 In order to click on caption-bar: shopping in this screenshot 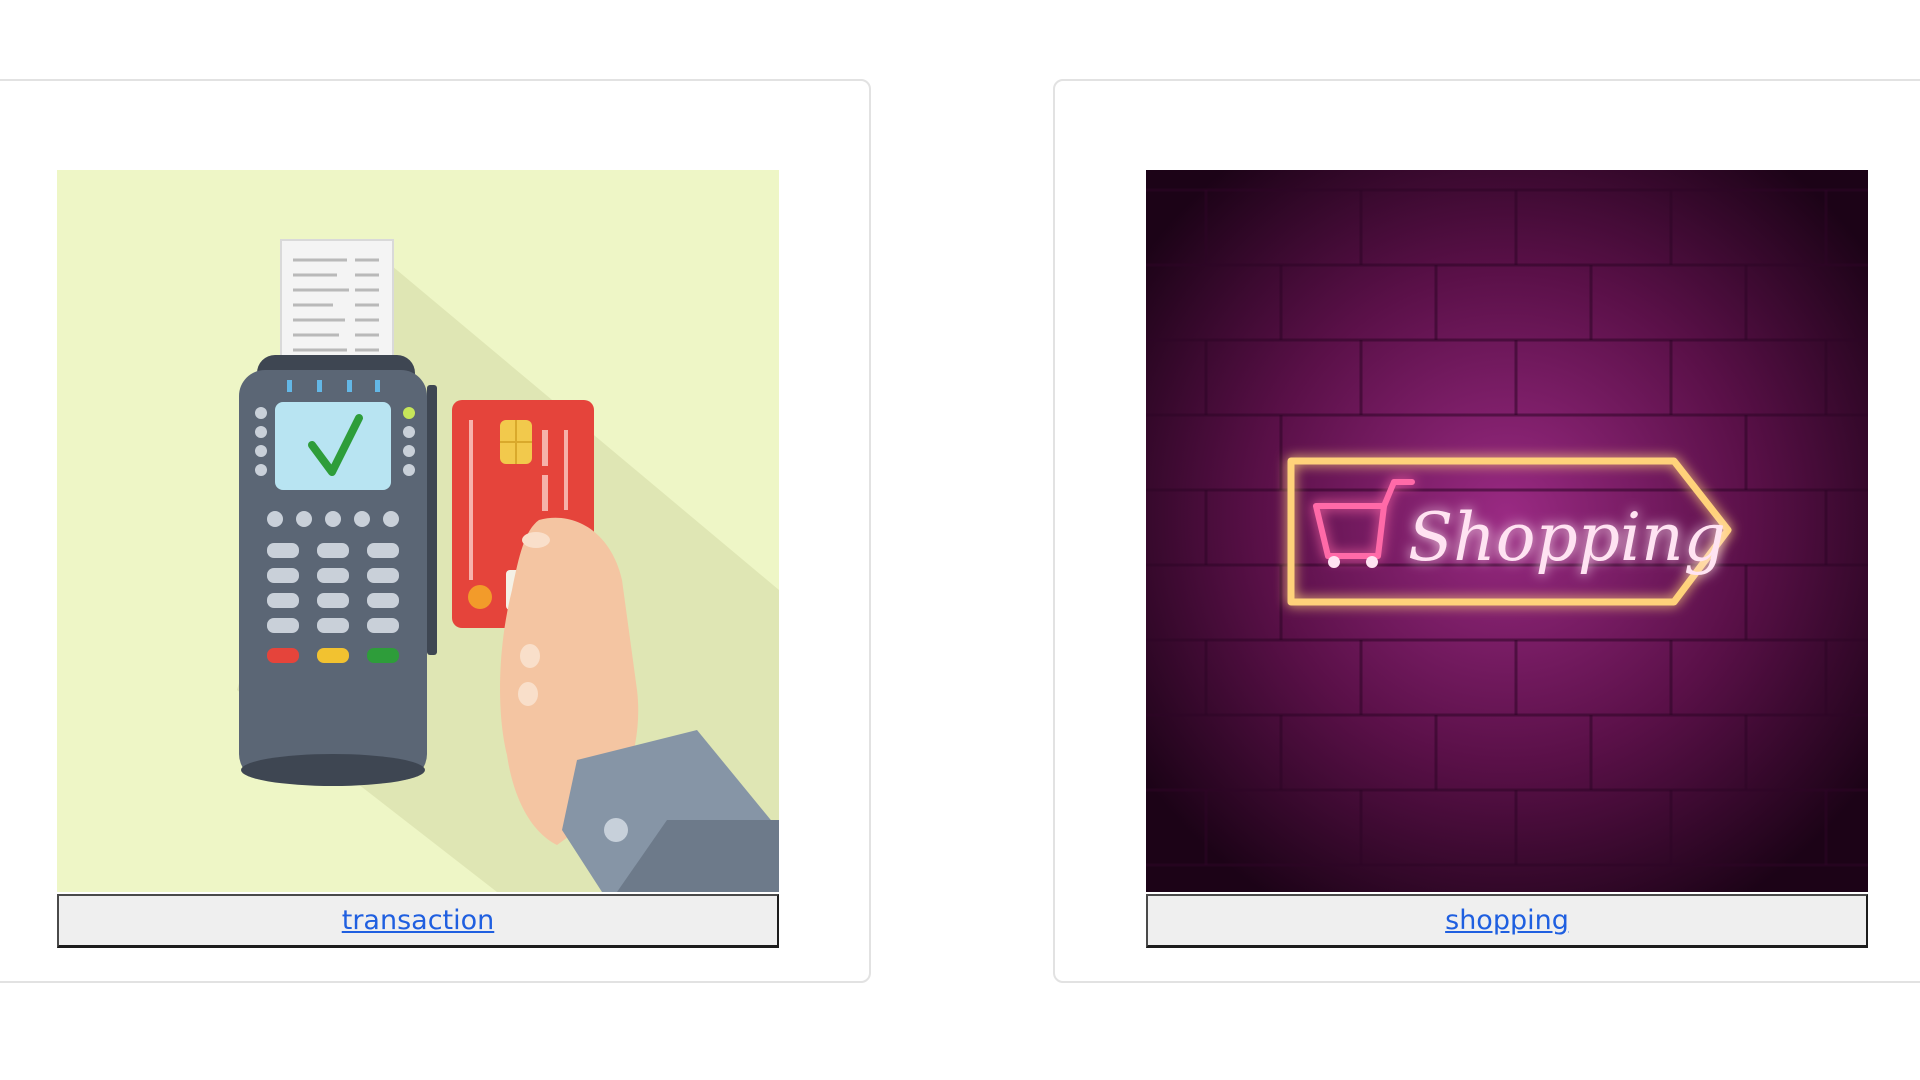, I will do `click(1507, 921)`.